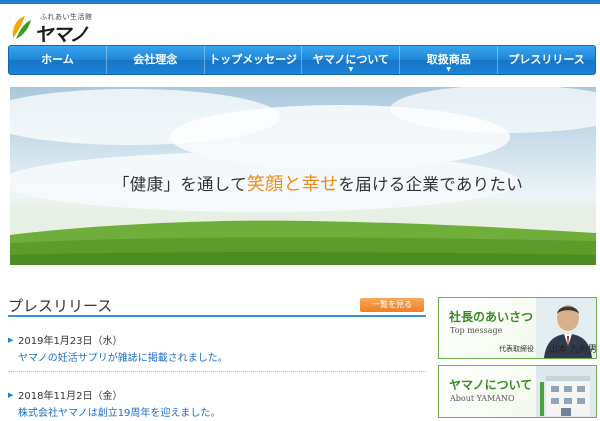 This screenshot has height=421, width=600. What do you see at coordinates (351, 60) in the screenshot?
I see `nav-about: ヤマノについて ▼` at bounding box center [351, 60].